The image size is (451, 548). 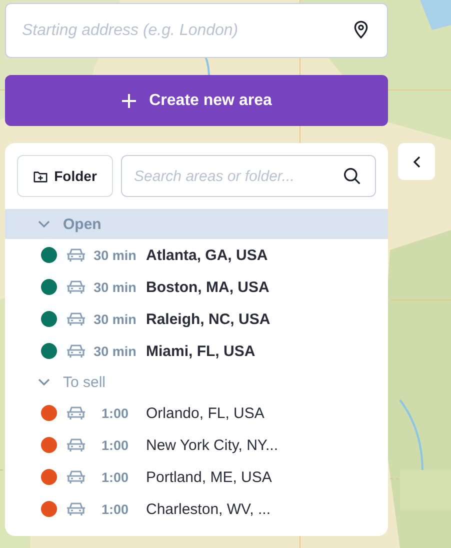 I want to click on area-item: 1:00 Portland, ME, USA, so click(x=196, y=477).